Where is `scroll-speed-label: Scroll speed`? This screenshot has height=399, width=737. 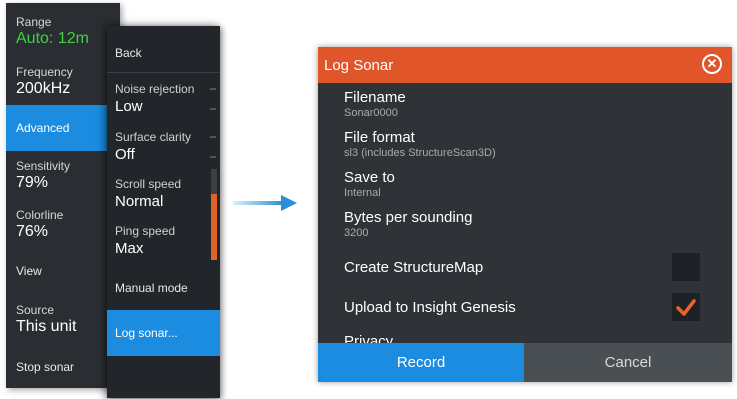 scroll-speed-label: Scroll speed is located at coordinates (148, 184).